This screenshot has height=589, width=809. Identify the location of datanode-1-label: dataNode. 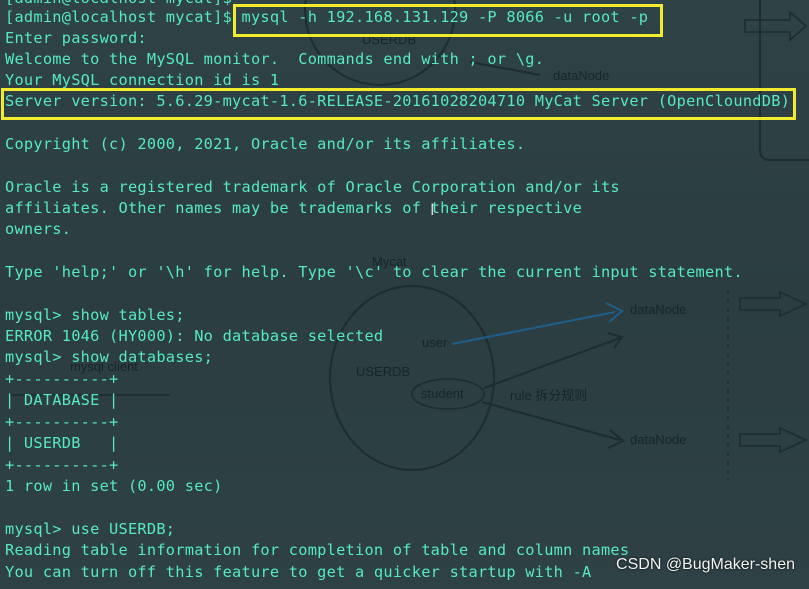
(658, 309).